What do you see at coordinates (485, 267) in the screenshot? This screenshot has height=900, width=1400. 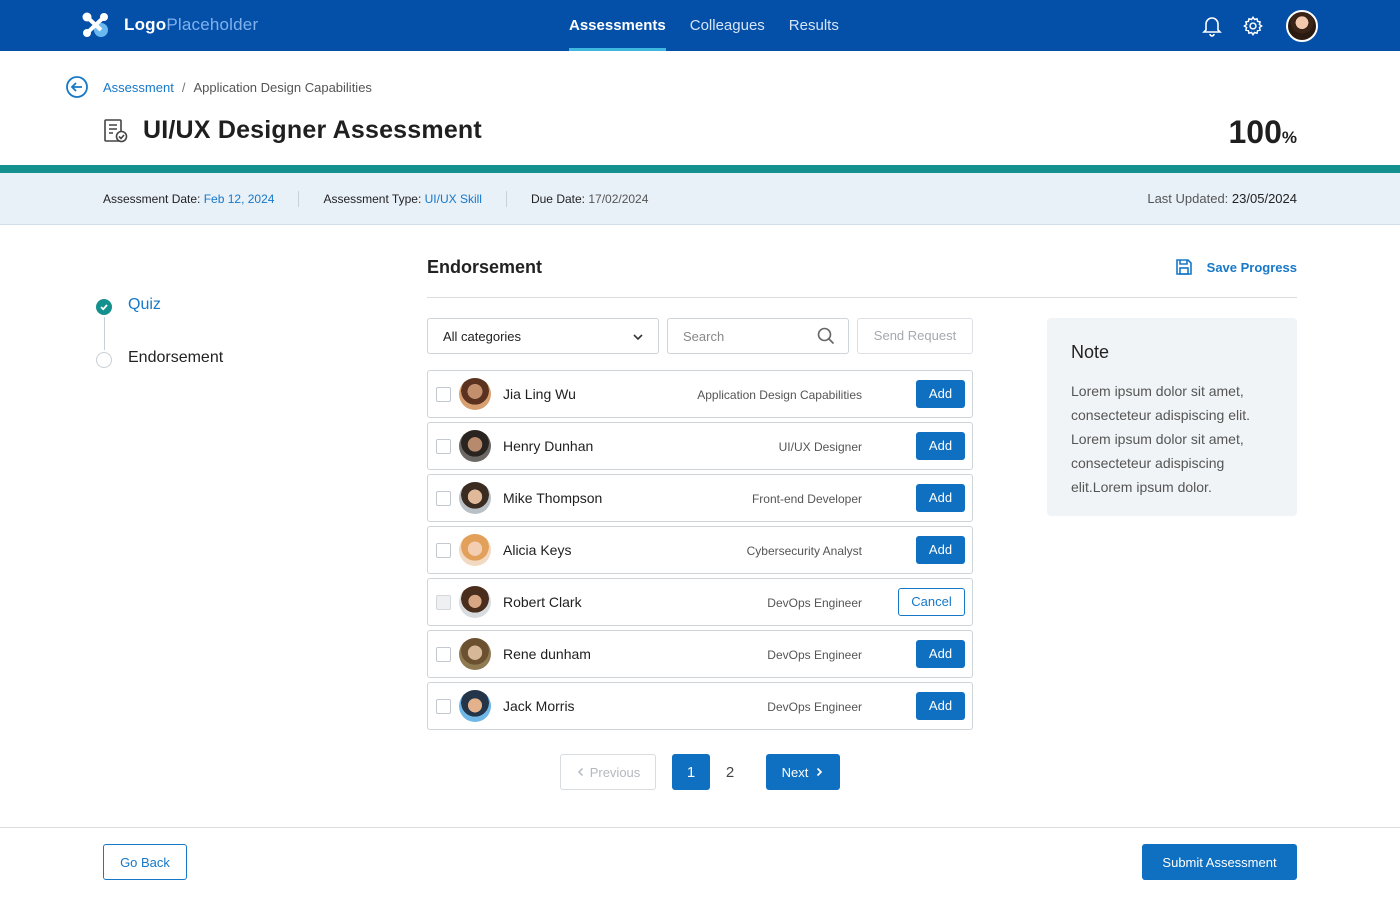 I see `section-title: Endorsement` at bounding box center [485, 267].